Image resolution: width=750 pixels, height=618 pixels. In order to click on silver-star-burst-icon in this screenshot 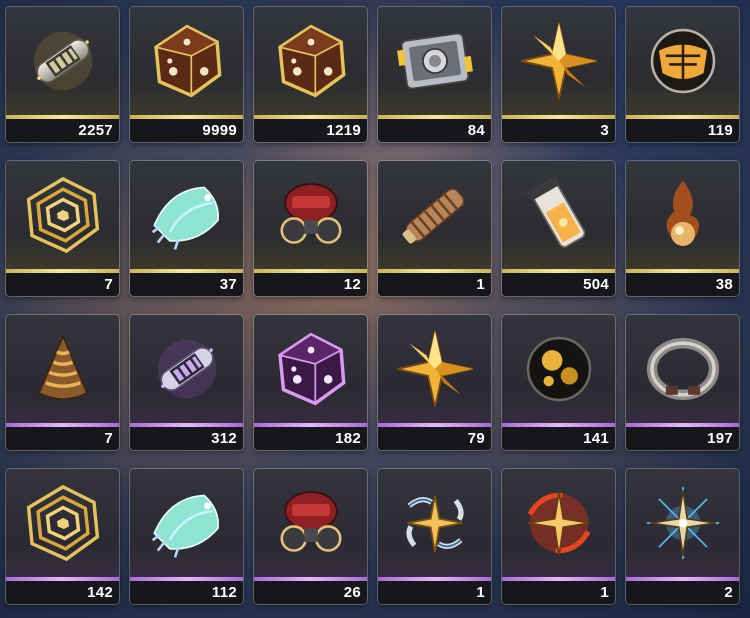, I will do `click(434, 524)`.